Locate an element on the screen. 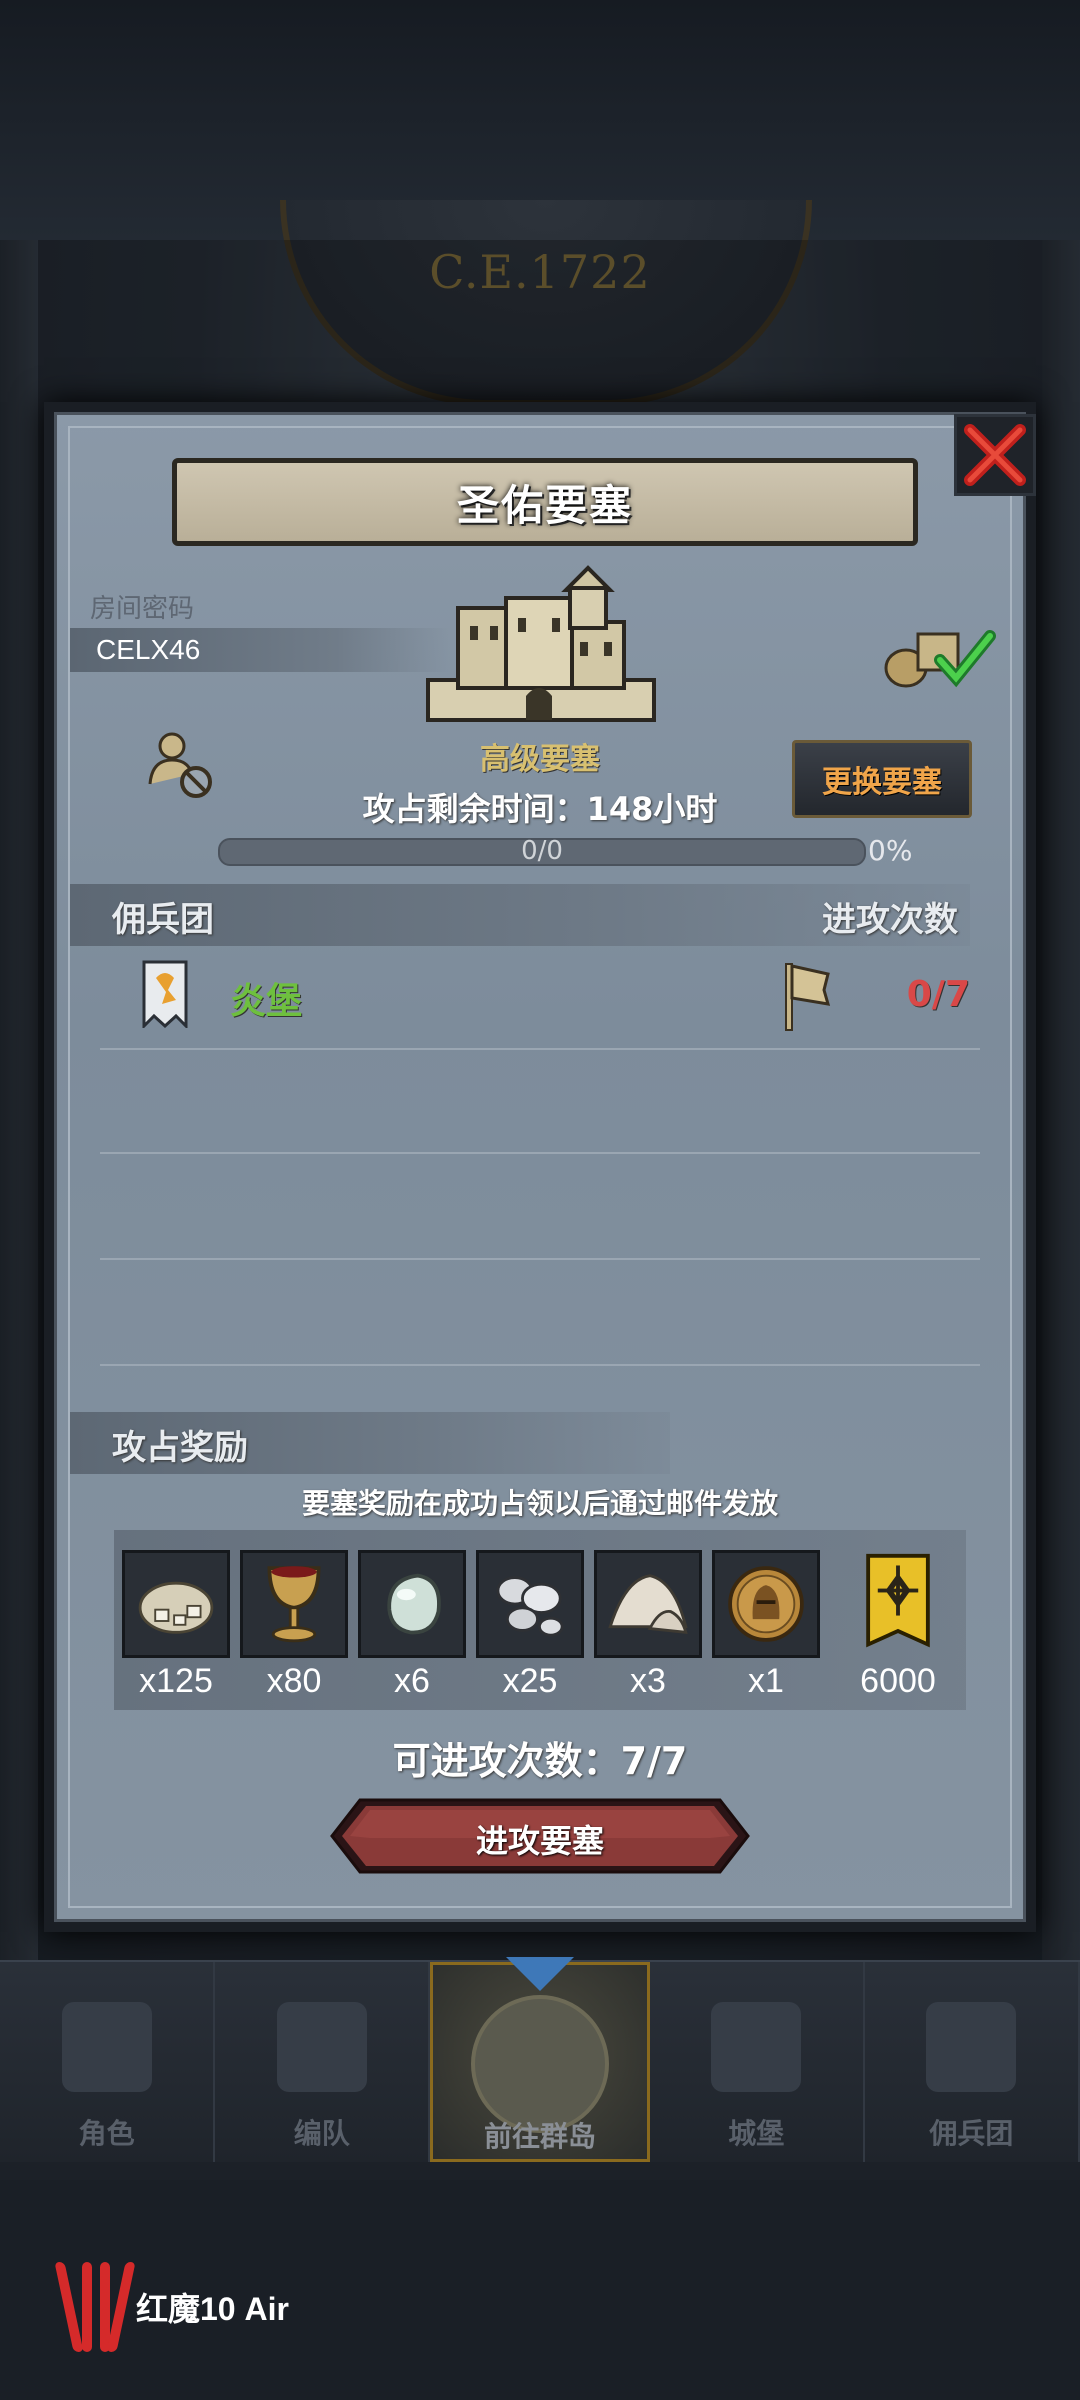 This screenshot has width=1080, height=2400. nav-item-islands: 前往群岛 is located at coordinates (540, 2059).